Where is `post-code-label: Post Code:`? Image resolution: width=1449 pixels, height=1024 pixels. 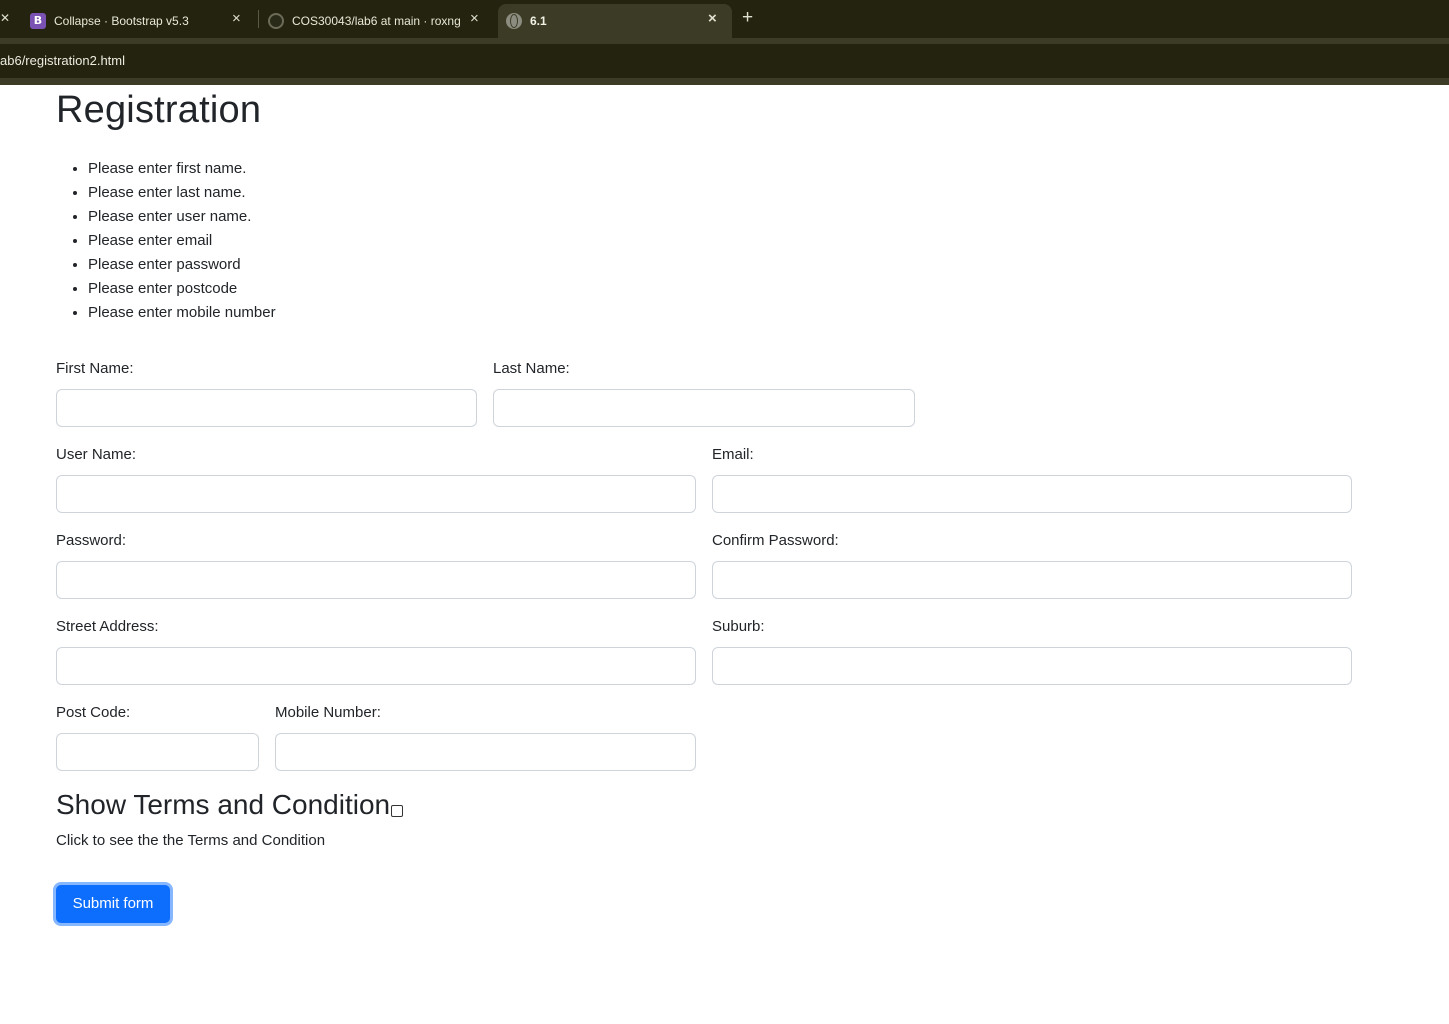
post-code-label: Post Code: is located at coordinates (93, 712).